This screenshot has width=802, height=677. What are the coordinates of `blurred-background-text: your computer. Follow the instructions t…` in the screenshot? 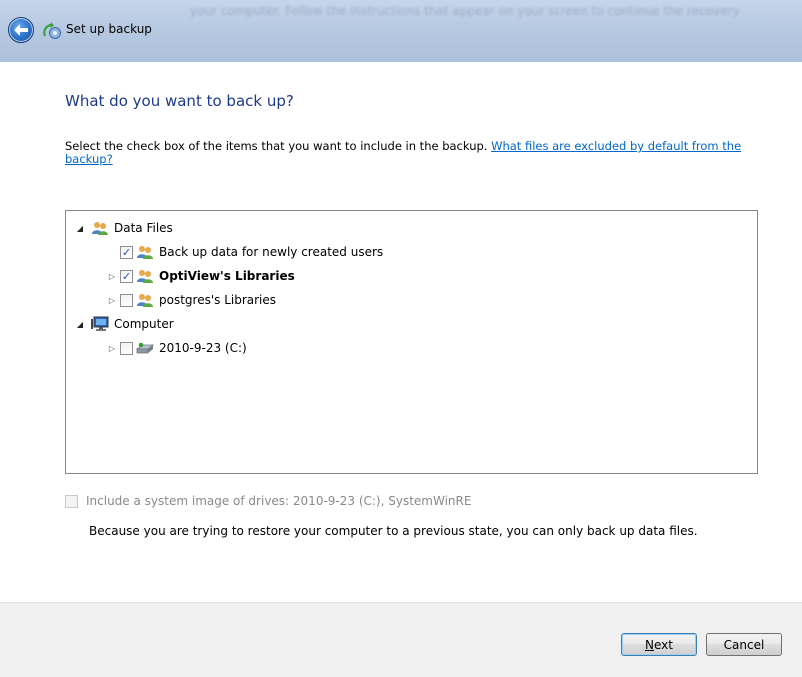 It's located at (465, 11).